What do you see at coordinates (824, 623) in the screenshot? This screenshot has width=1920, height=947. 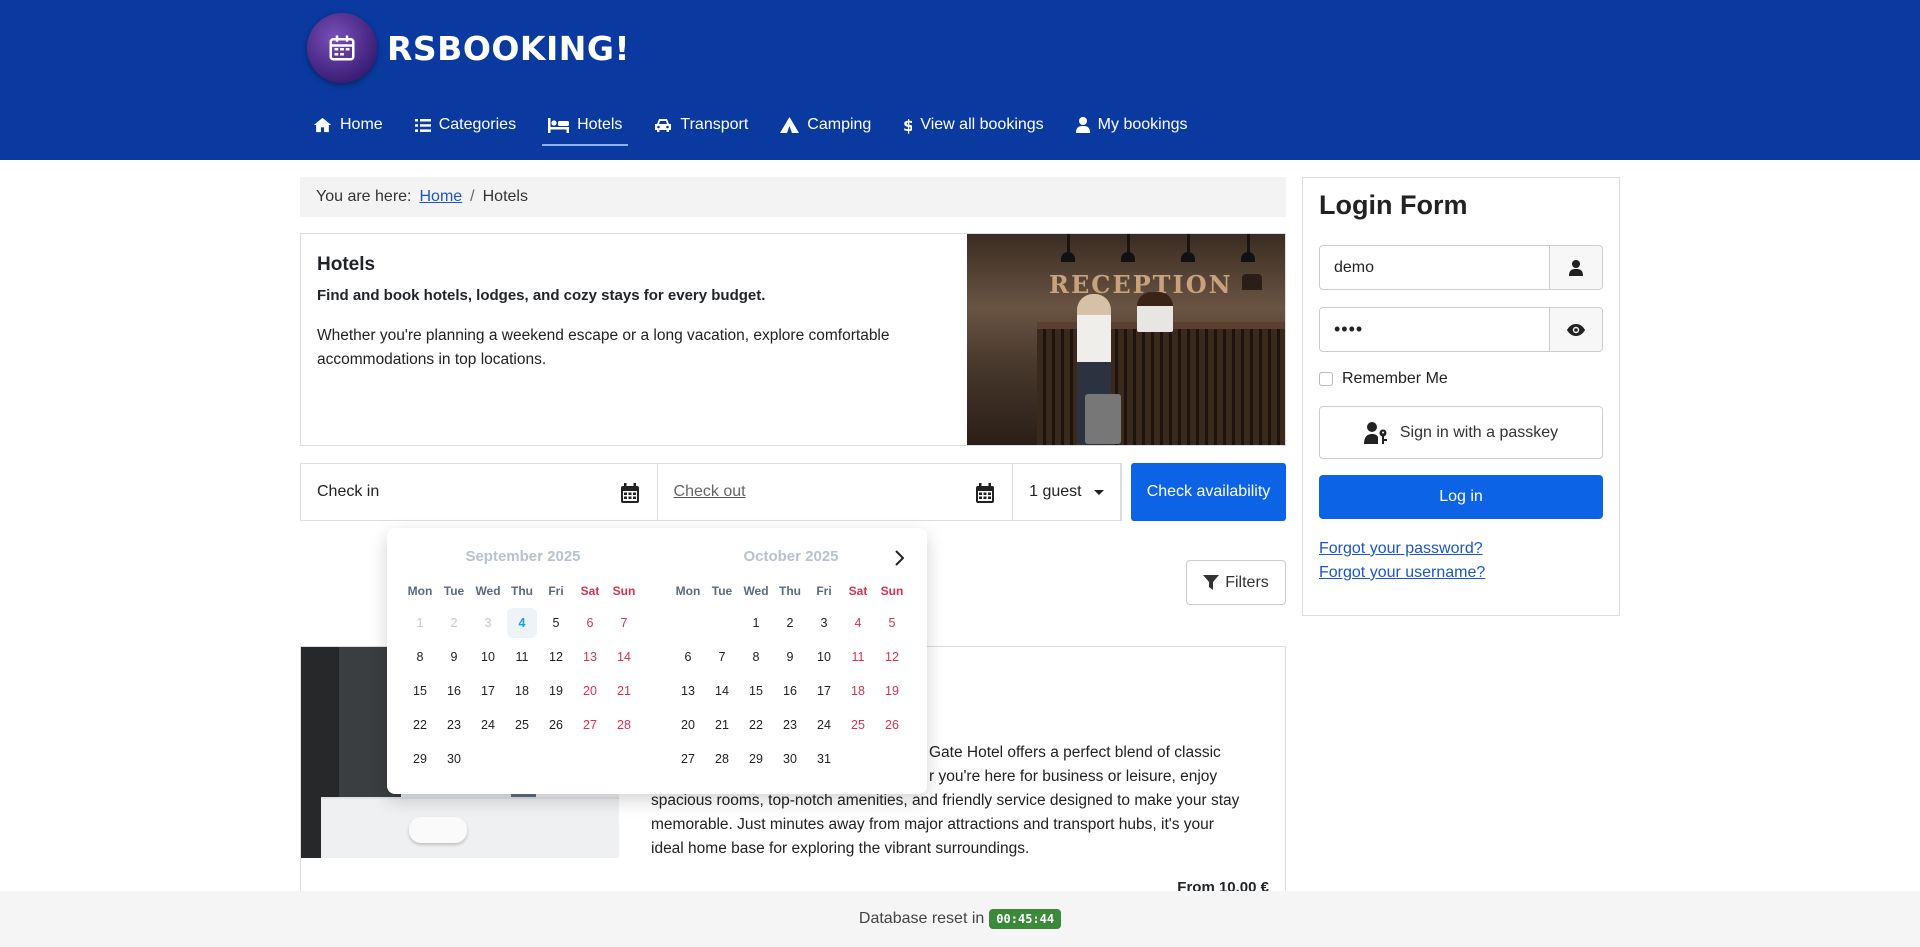 I see `calendar-day: 3` at bounding box center [824, 623].